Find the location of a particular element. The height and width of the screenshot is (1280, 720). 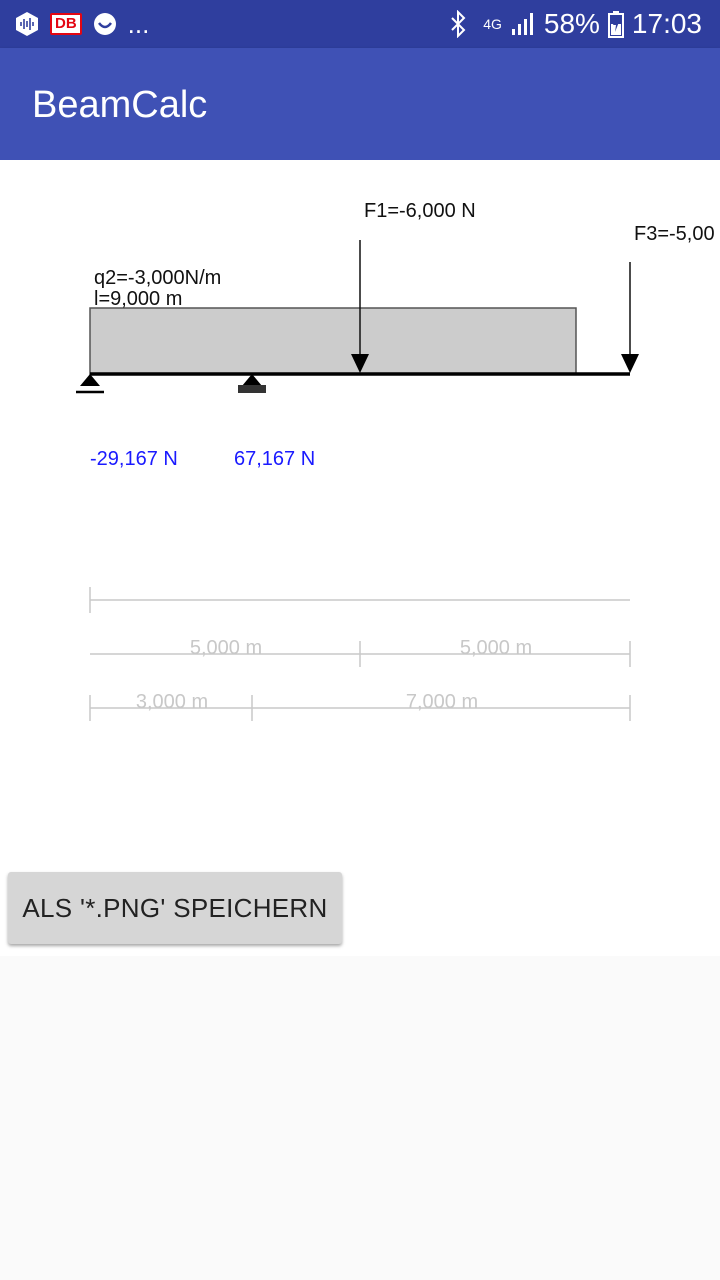

dimension-row-2-lines is located at coordinates (360, 654).